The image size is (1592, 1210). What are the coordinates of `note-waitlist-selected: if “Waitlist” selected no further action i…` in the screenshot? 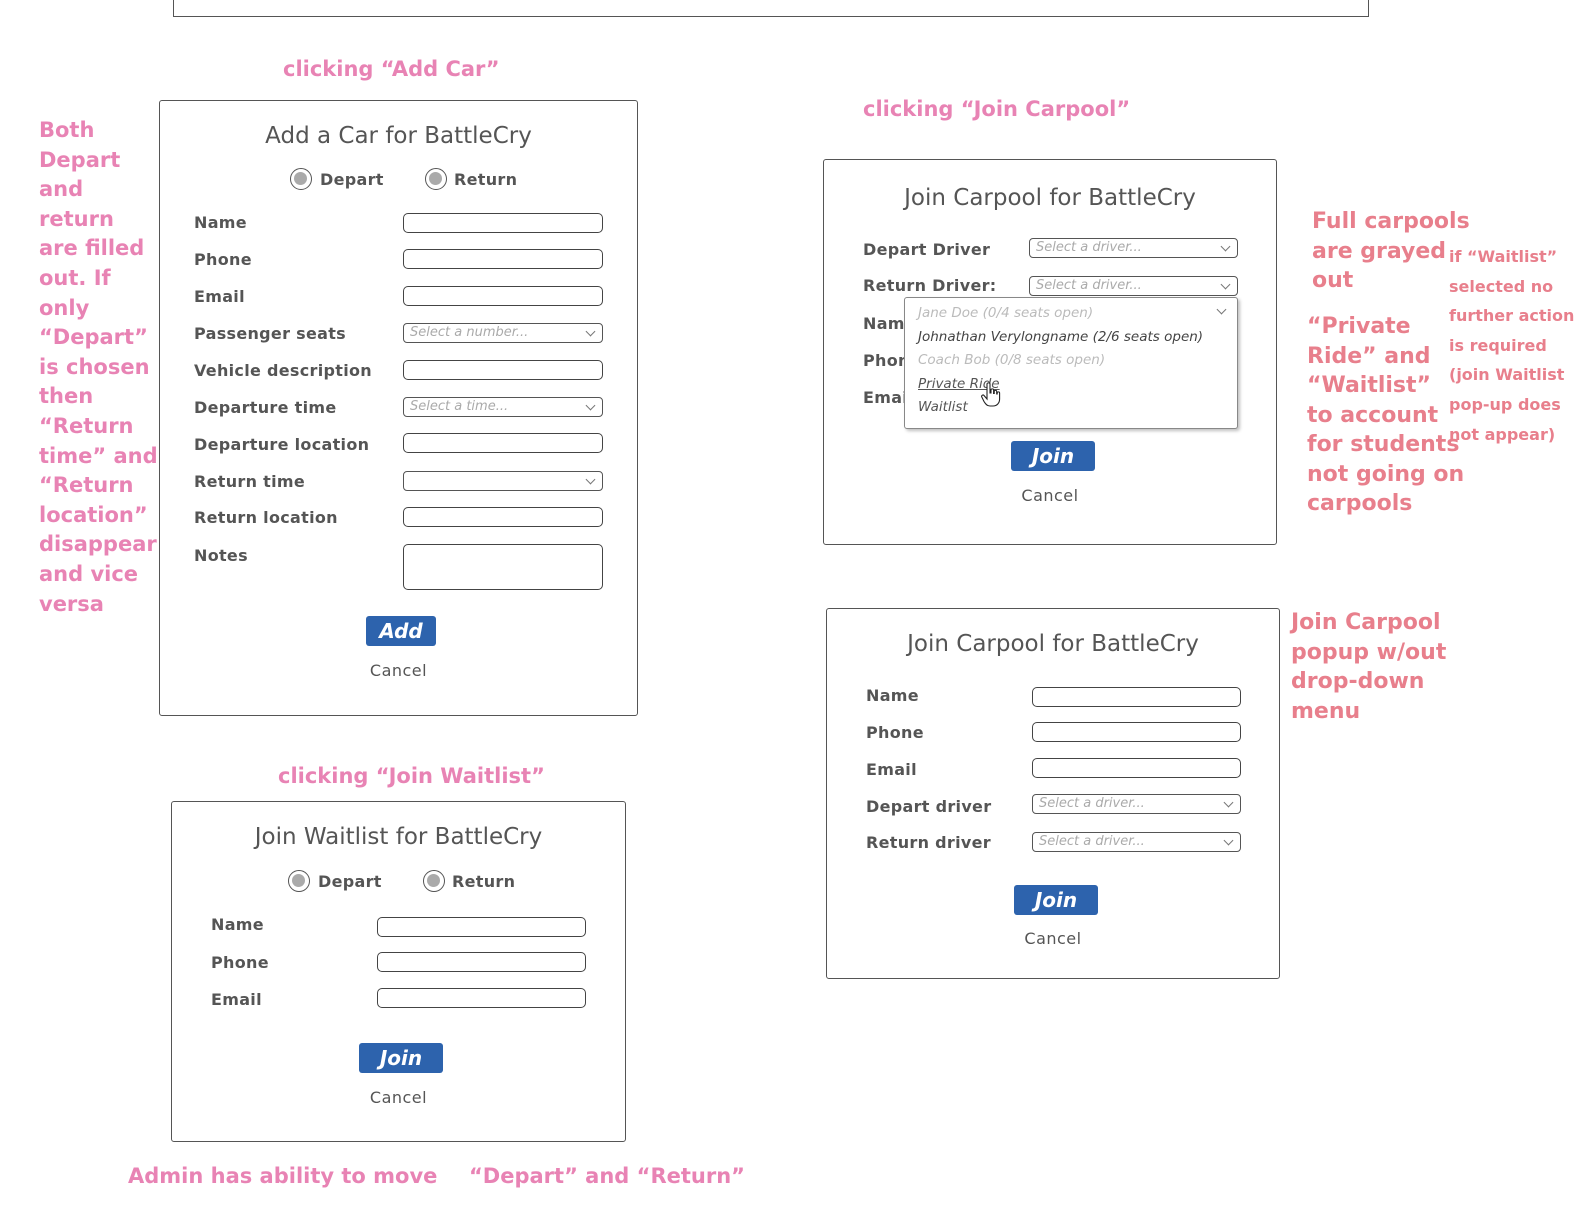 It's located at (1512, 345).